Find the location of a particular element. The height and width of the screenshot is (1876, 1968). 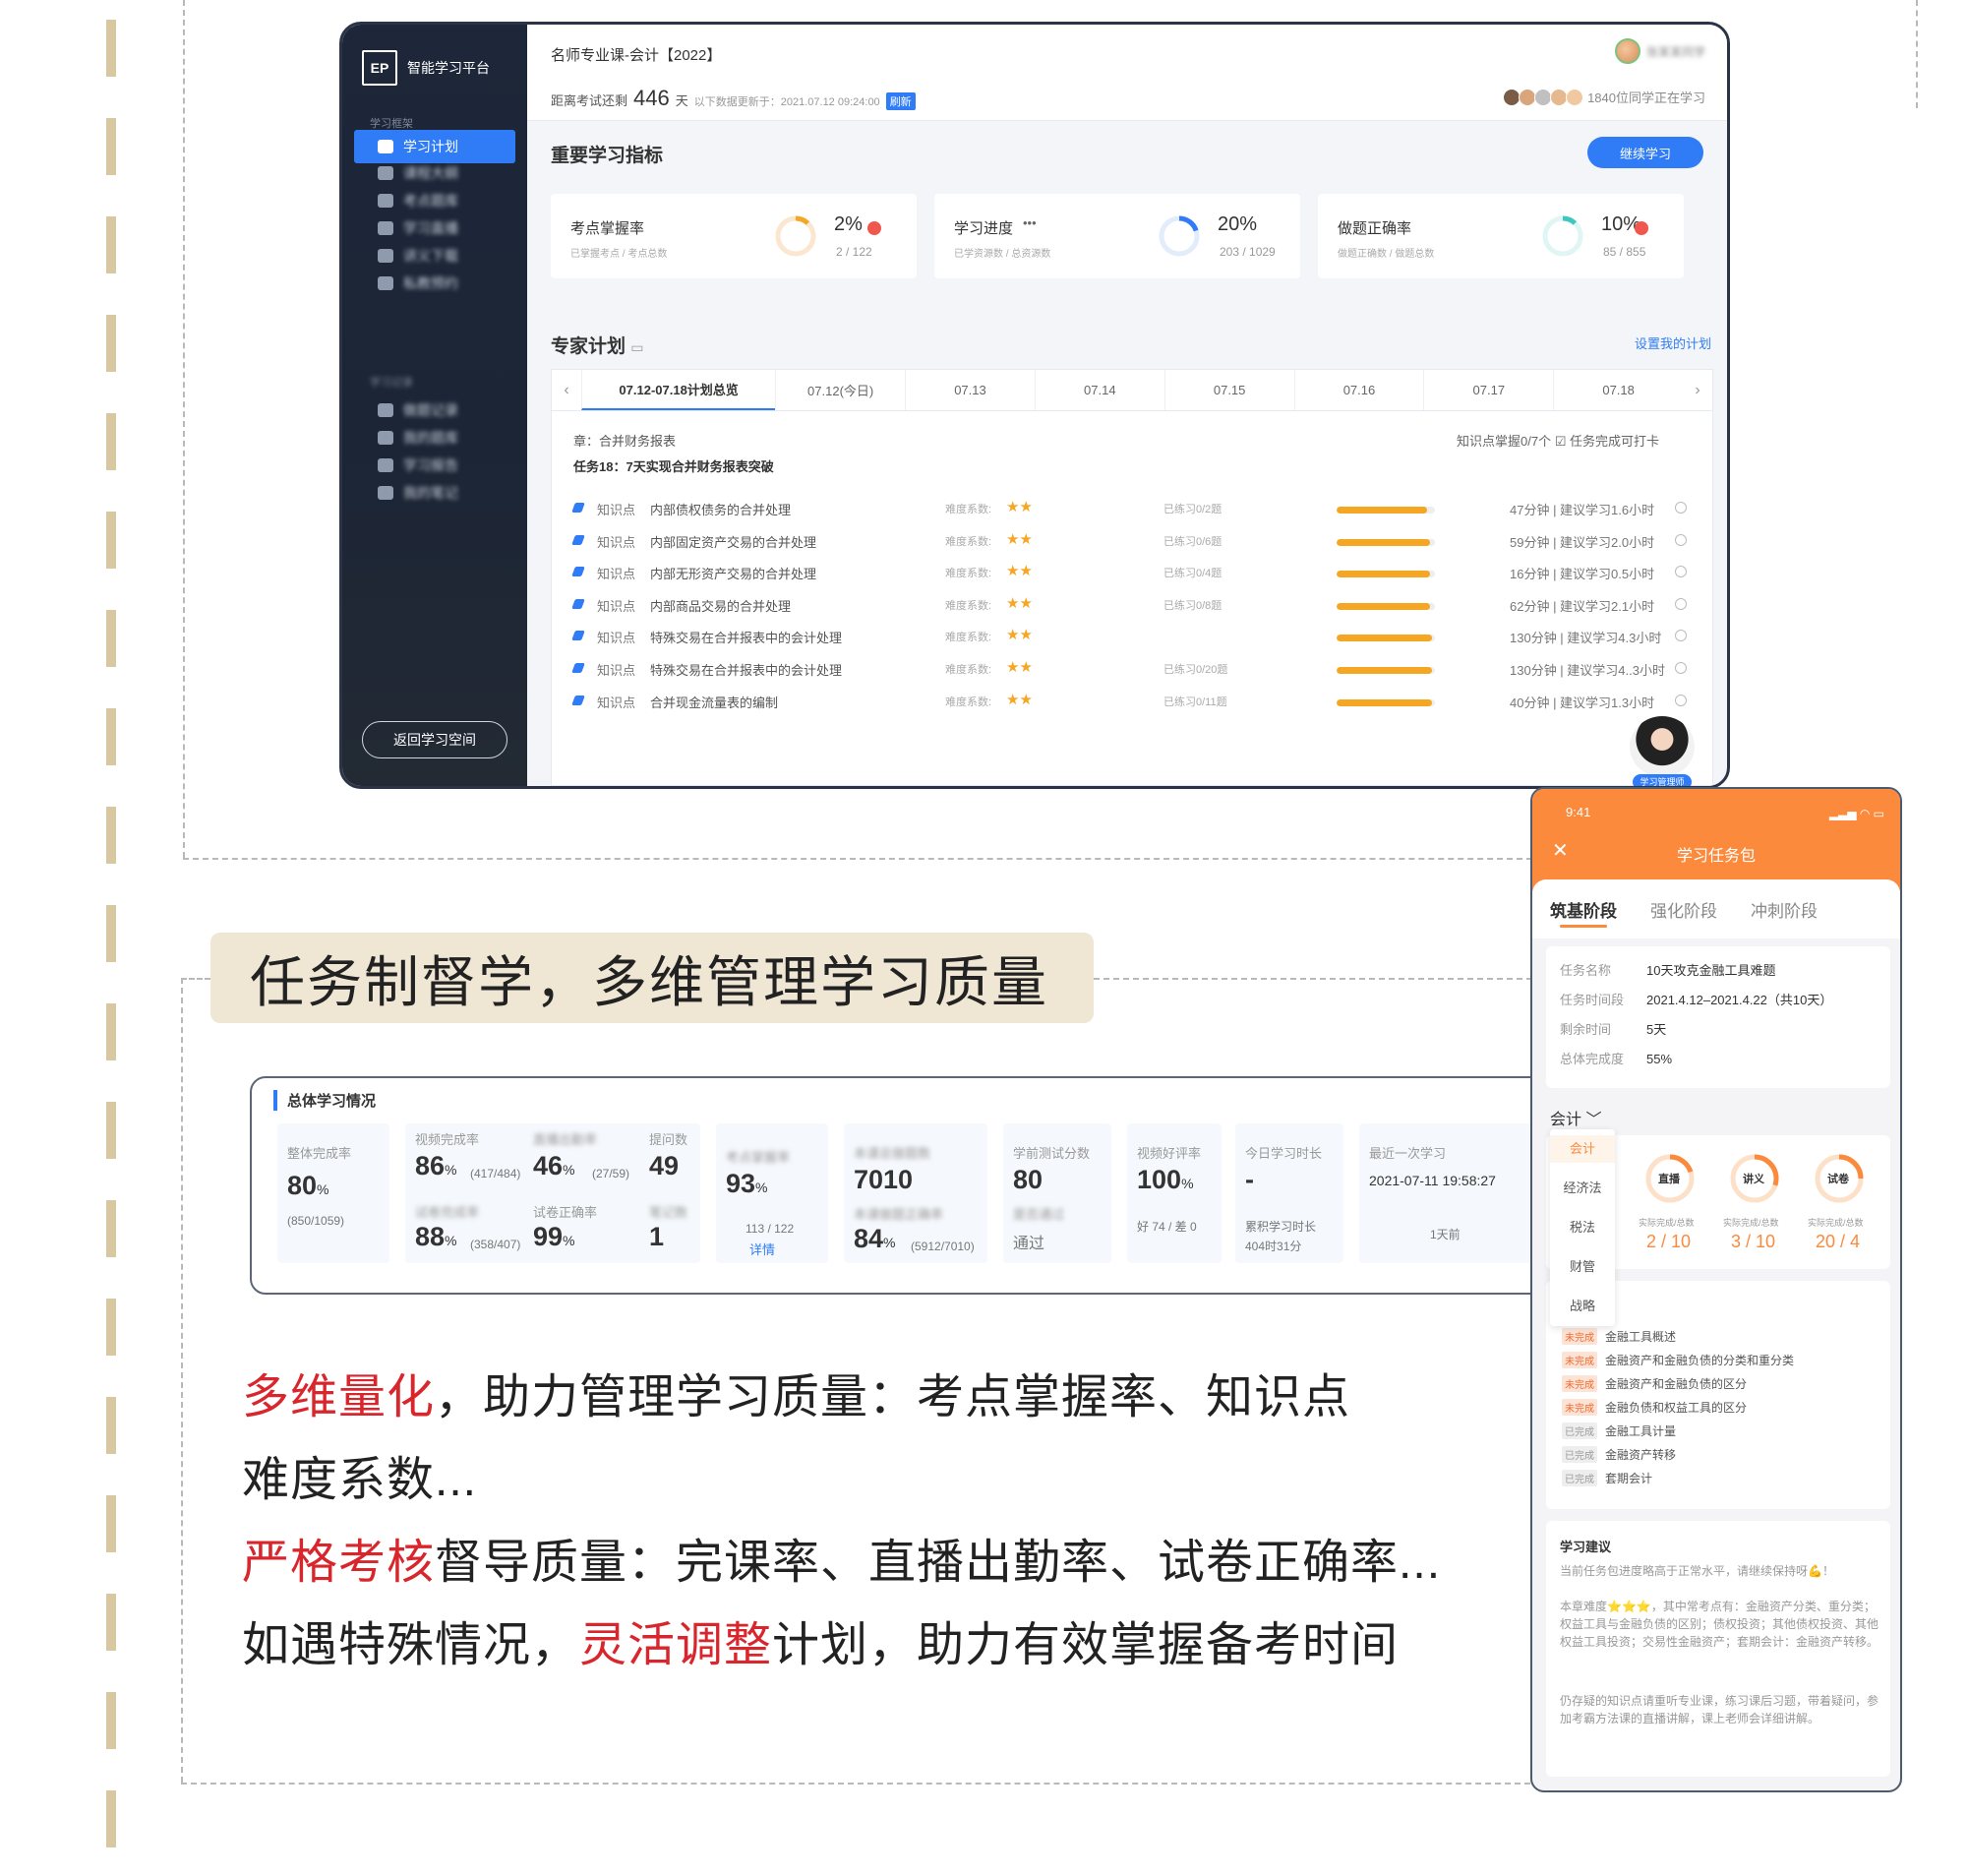

tutor-avatar: 学习管理师 is located at coordinates (1662, 749).